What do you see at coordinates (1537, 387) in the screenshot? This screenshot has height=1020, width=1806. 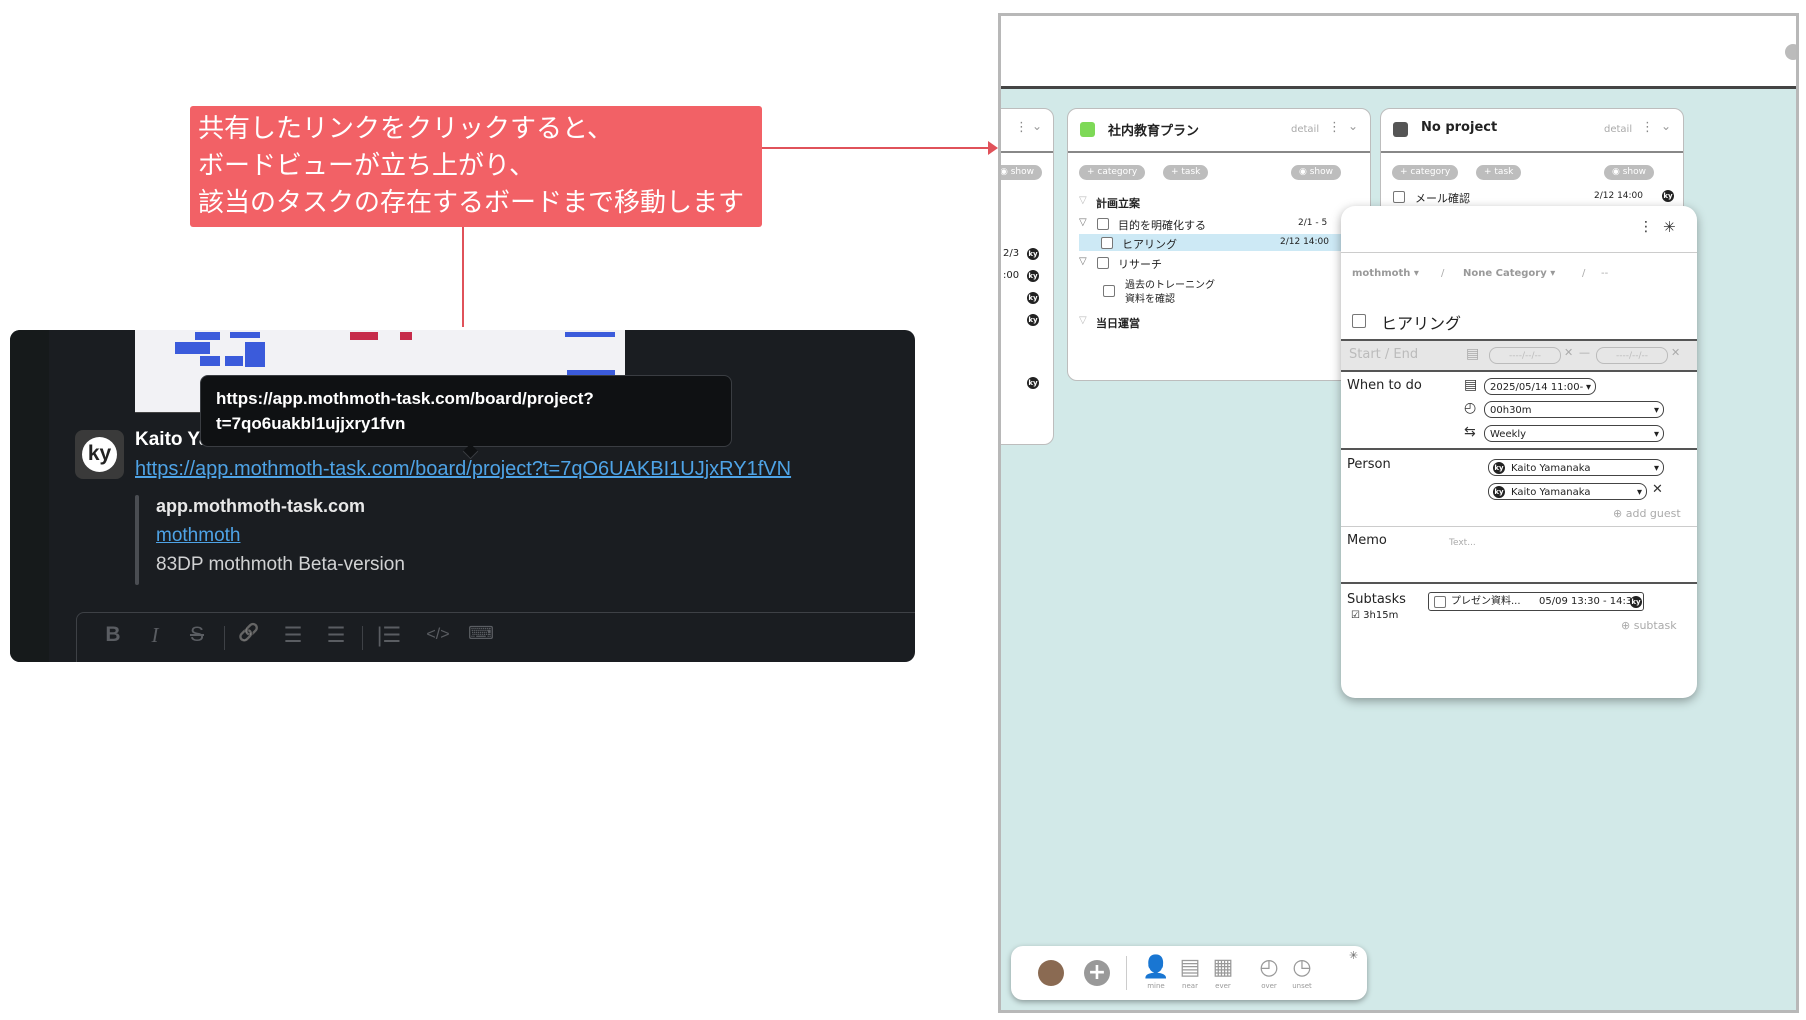 I see `when-date-value: 2025/05/14 11:00-` at bounding box center [1537, 387].